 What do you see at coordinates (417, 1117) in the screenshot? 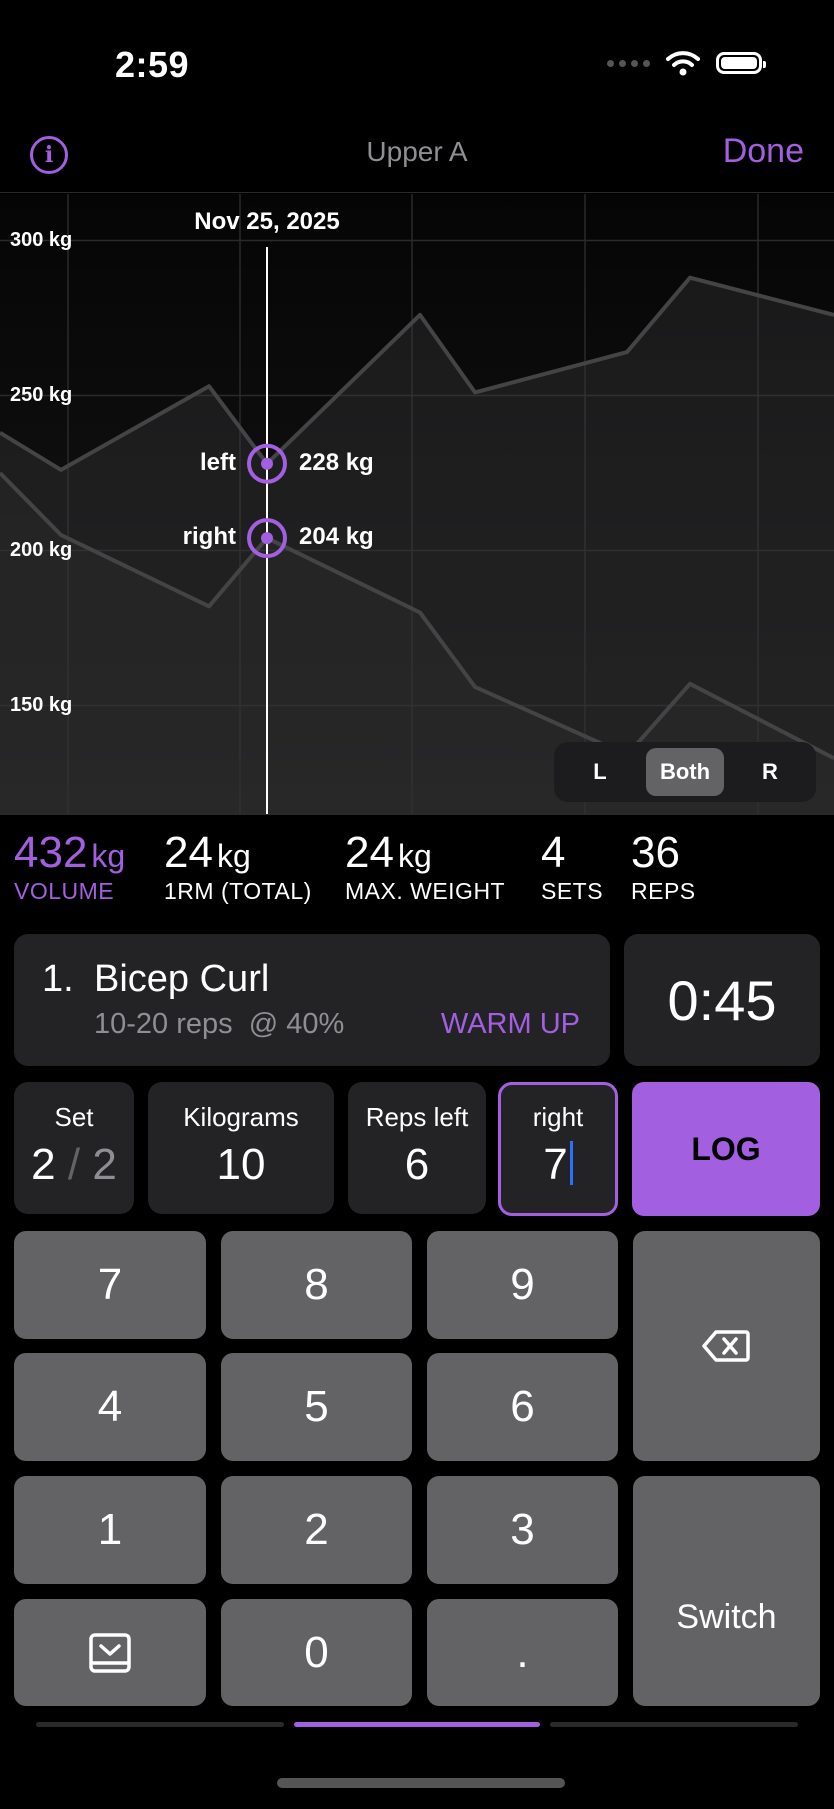
I see `reps-left-label: Reps left` at bounding box center [417, 1117].